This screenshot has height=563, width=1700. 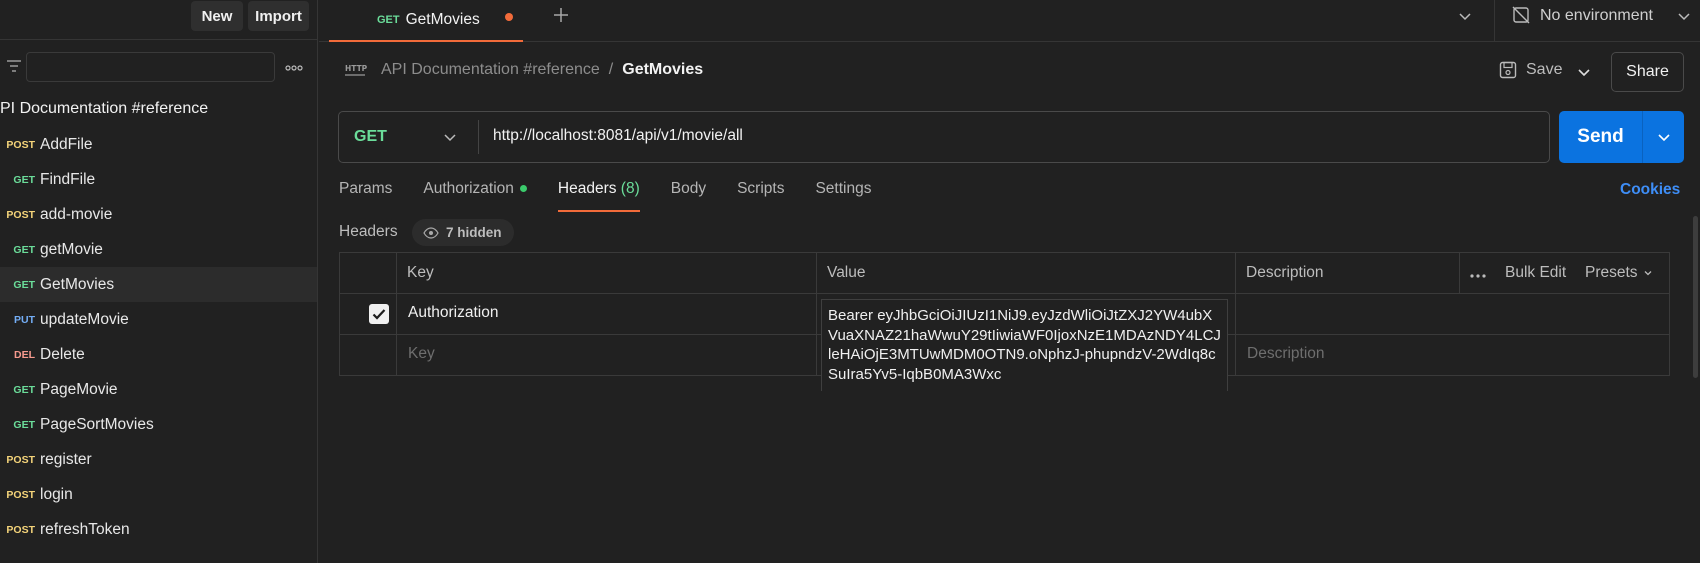 What do you see at coordinates (431, 232) in the screenshot?
I see `eye-icon` at bounding box center [431, 232].